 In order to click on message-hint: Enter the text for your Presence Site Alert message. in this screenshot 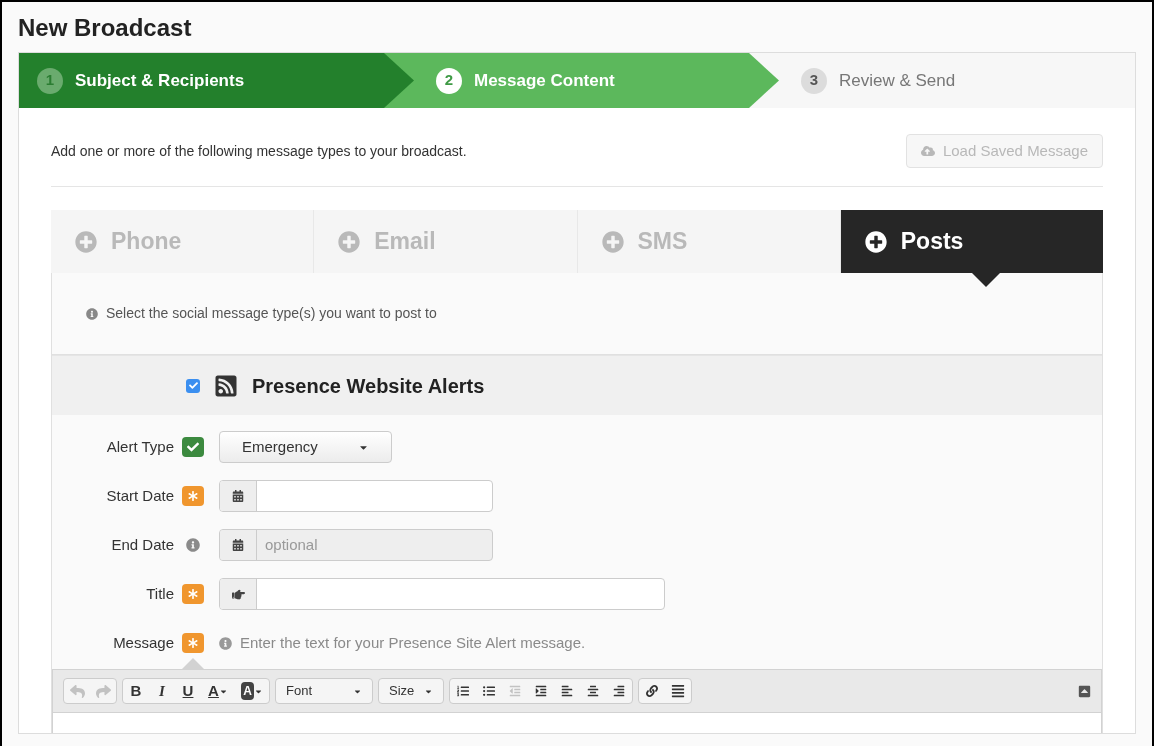, I will do `click(413, 642)`.